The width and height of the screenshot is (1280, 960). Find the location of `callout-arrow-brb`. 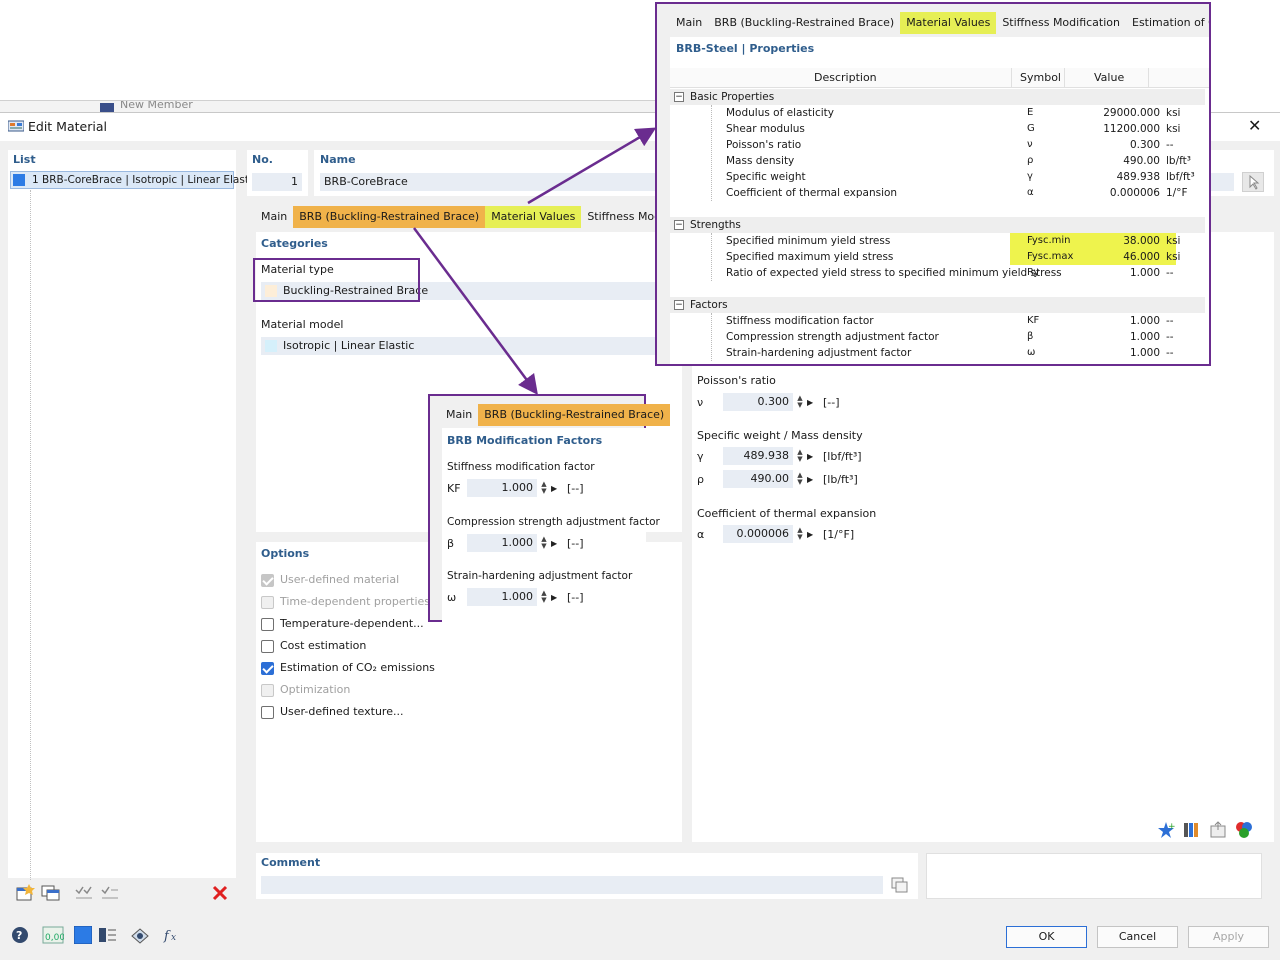

callout-arrow-brb is located at coordinates (475, 311).